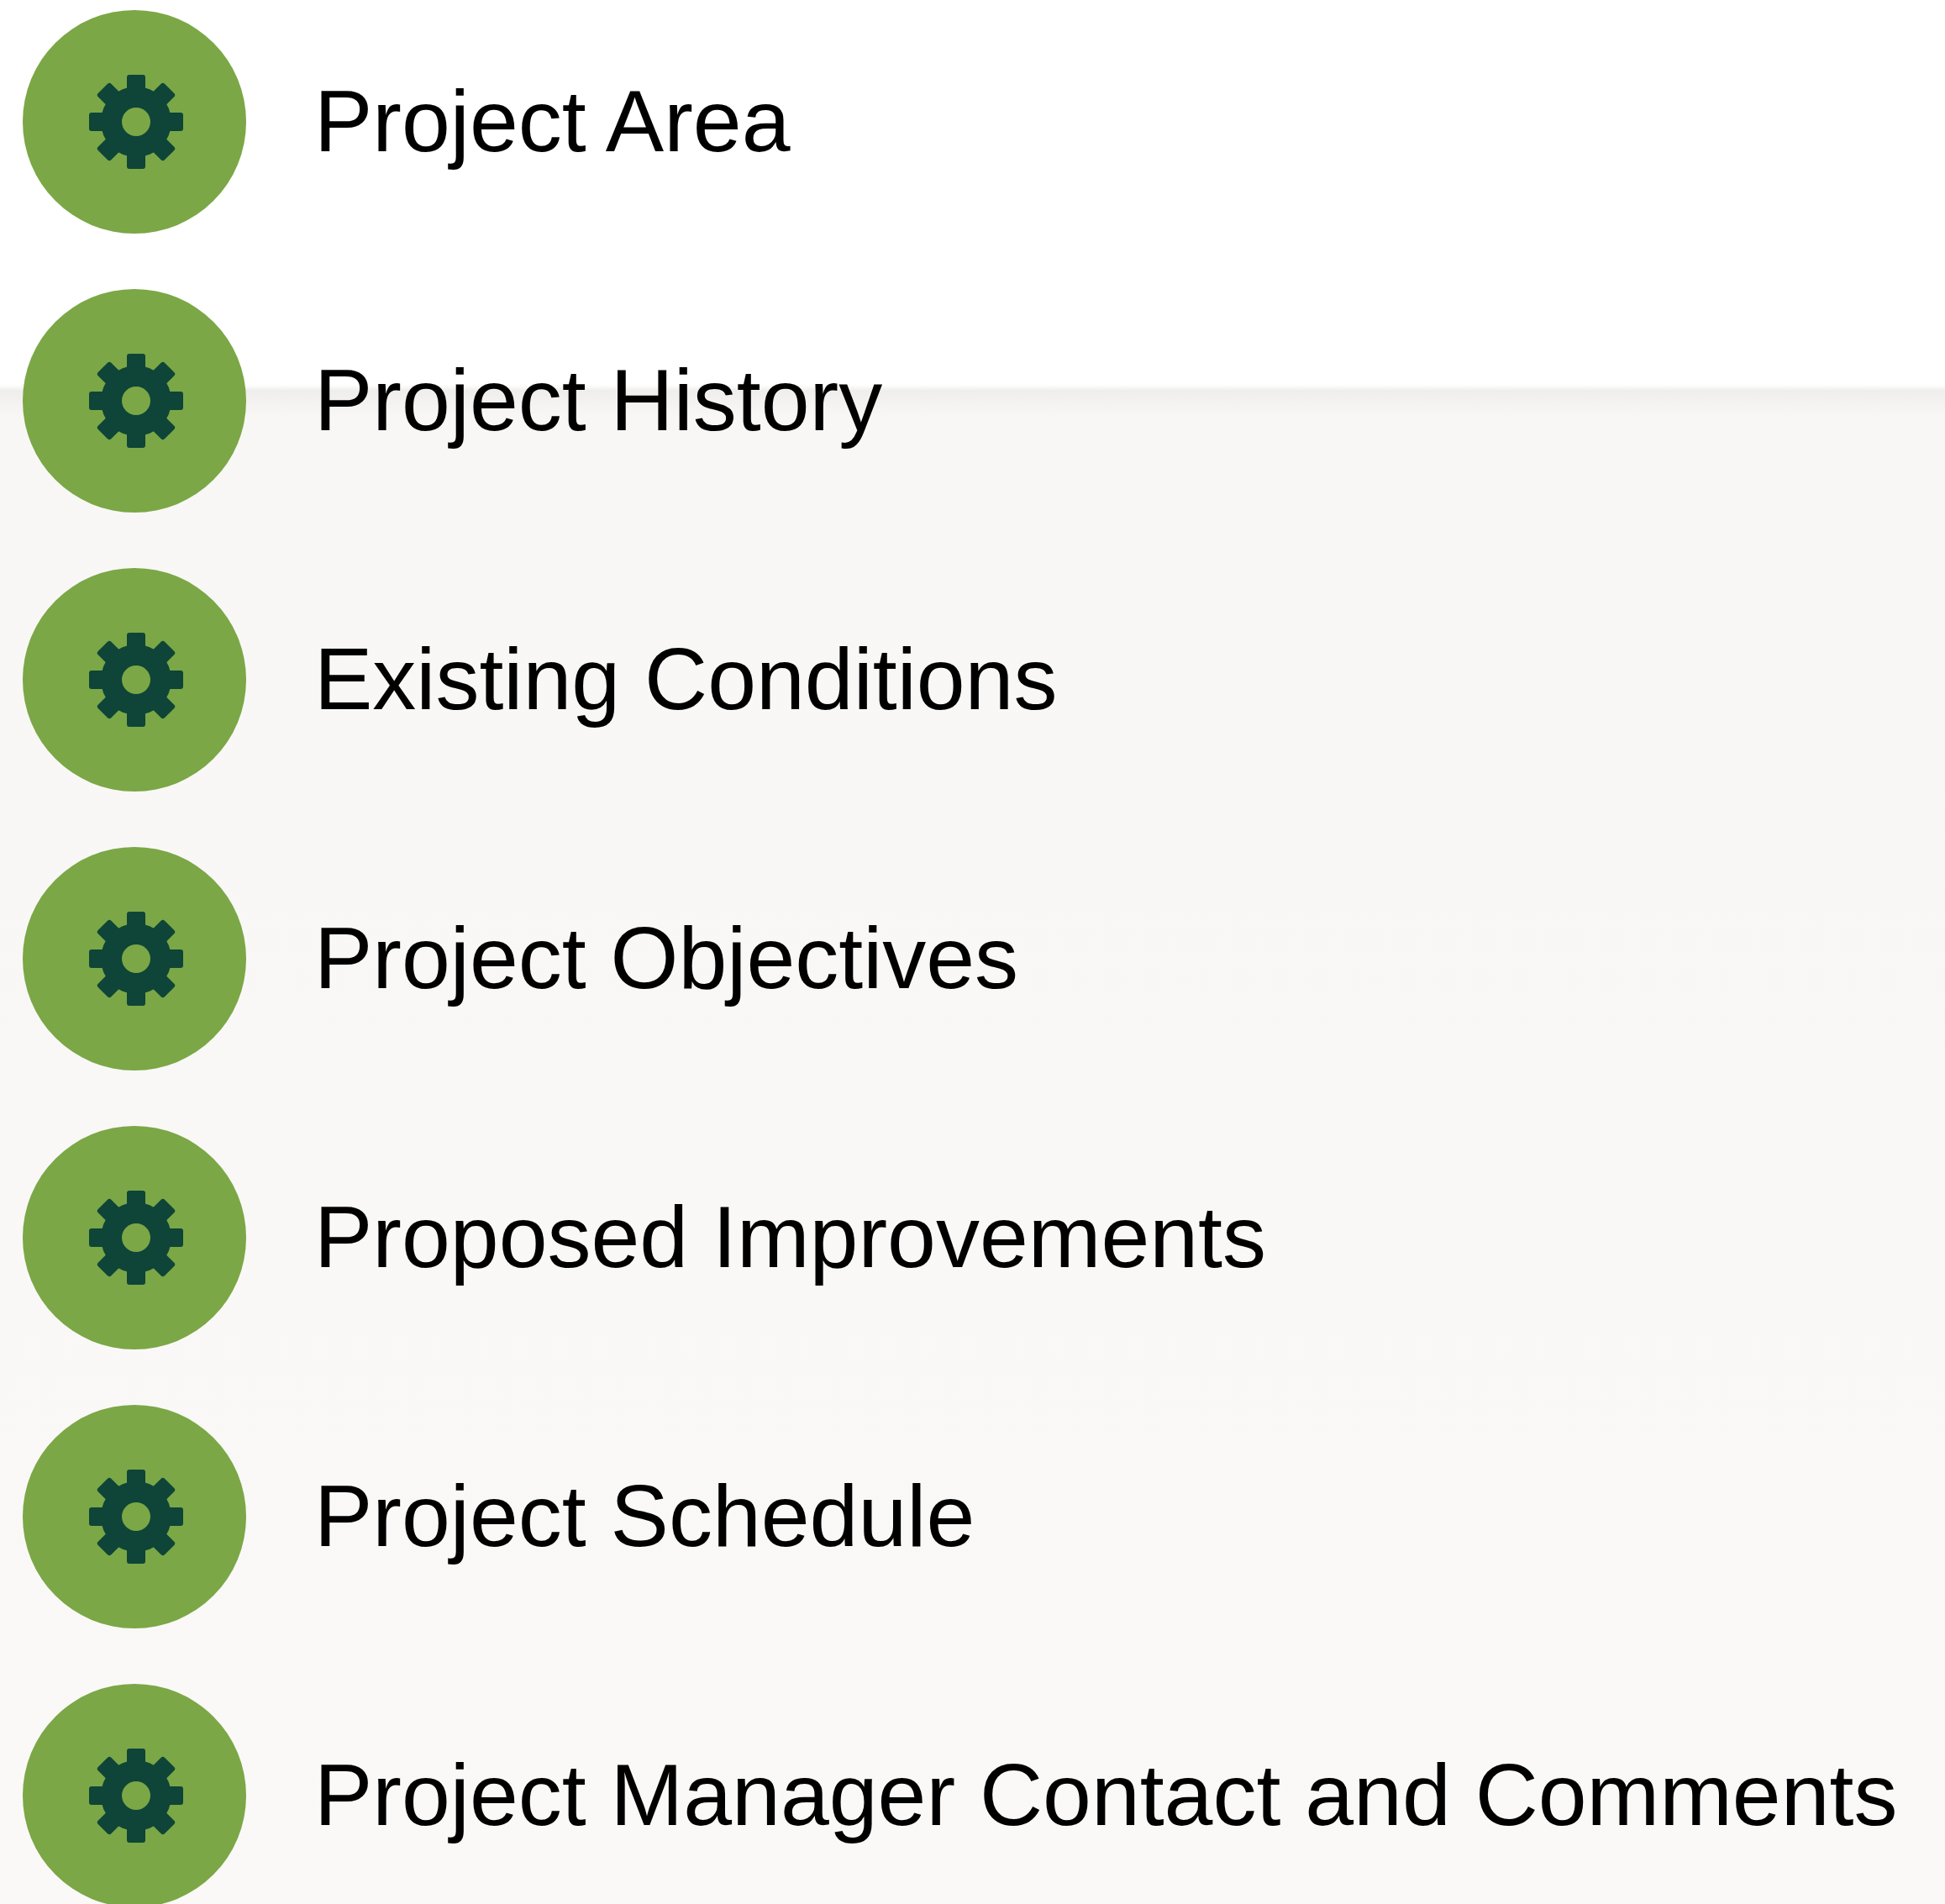  Describe the element at coordinates (666, 959) in the screenshot. I see `section-title: Project Objectives` at that location.